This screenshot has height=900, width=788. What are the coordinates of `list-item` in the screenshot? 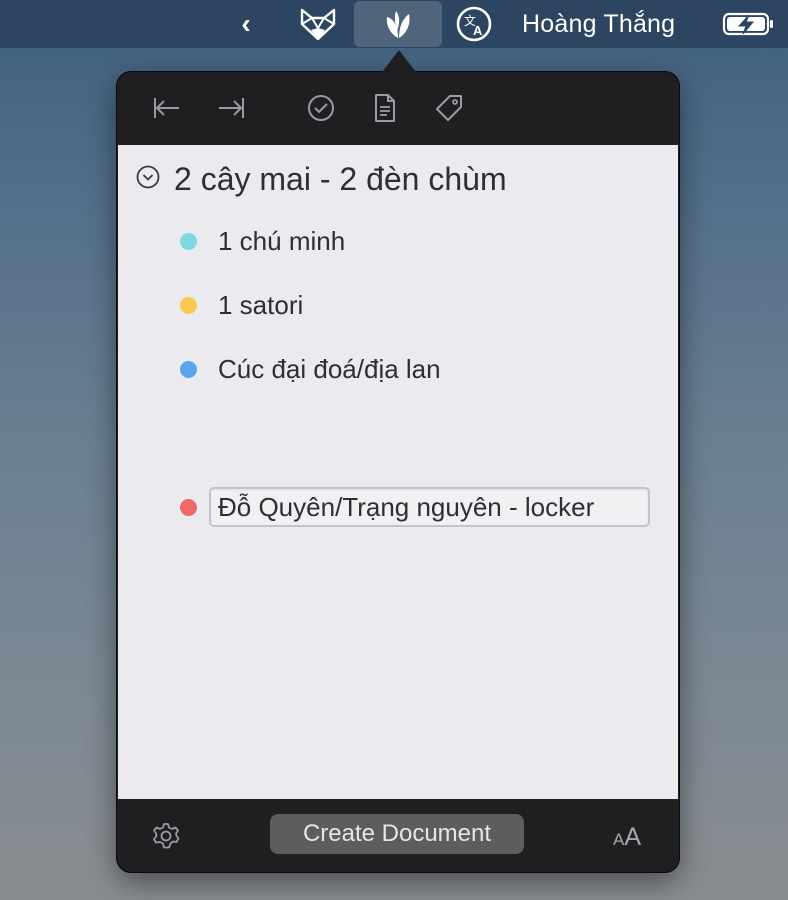 It's located at (188, 507).